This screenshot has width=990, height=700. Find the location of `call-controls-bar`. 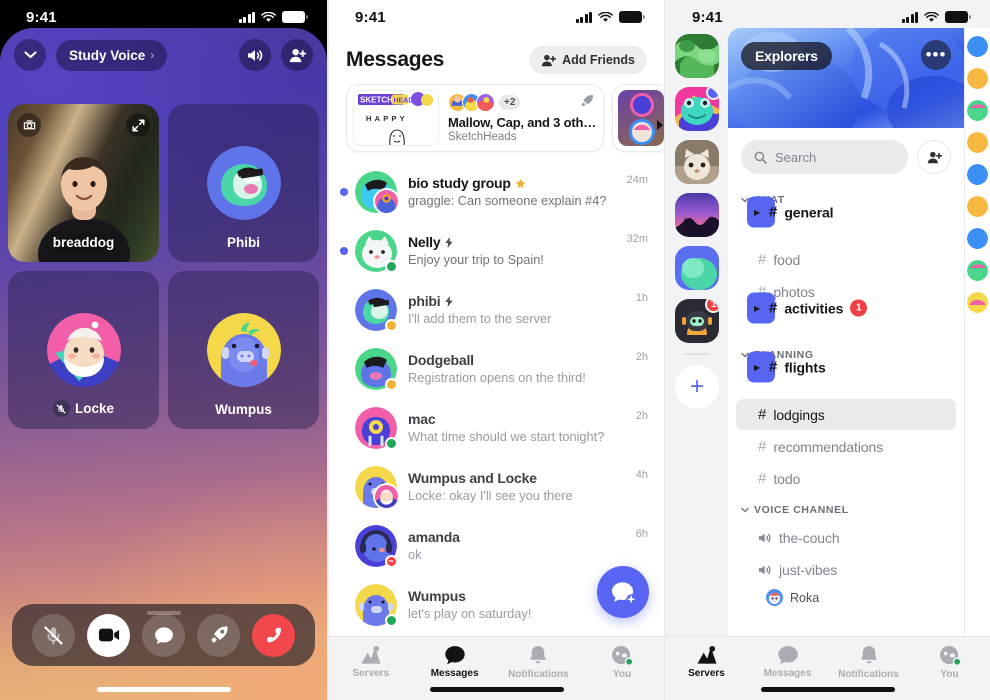

call-controls-bar is located at coordinates (163, 635).